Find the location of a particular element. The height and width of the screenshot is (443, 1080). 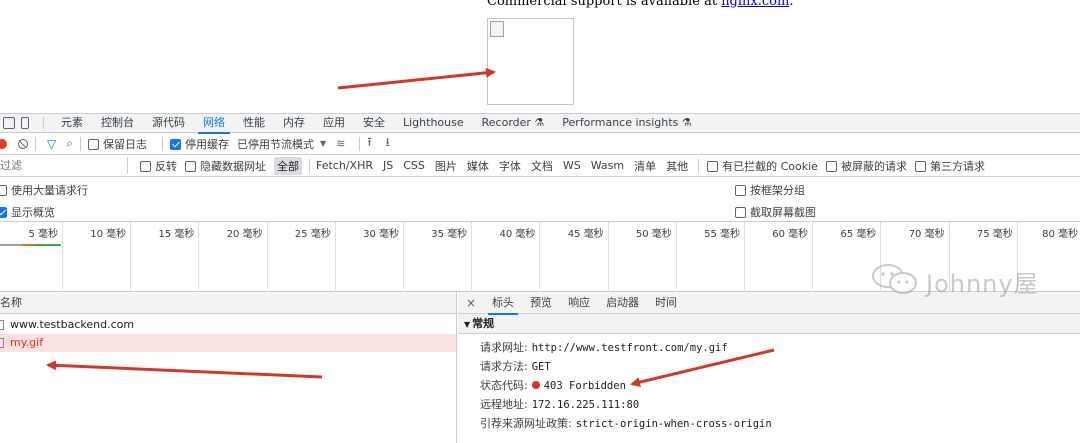

throttling-select: 已停用节流模式 is located at coordinates (275, 144).